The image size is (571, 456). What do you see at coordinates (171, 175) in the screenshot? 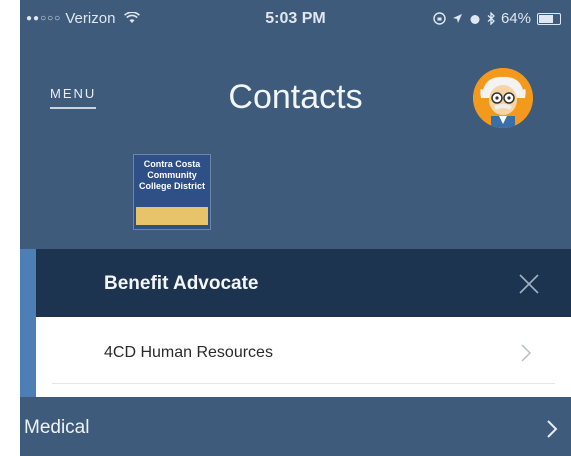
I see `logo-text: Contra Costa Community College District` at bounding box center [171, 175].